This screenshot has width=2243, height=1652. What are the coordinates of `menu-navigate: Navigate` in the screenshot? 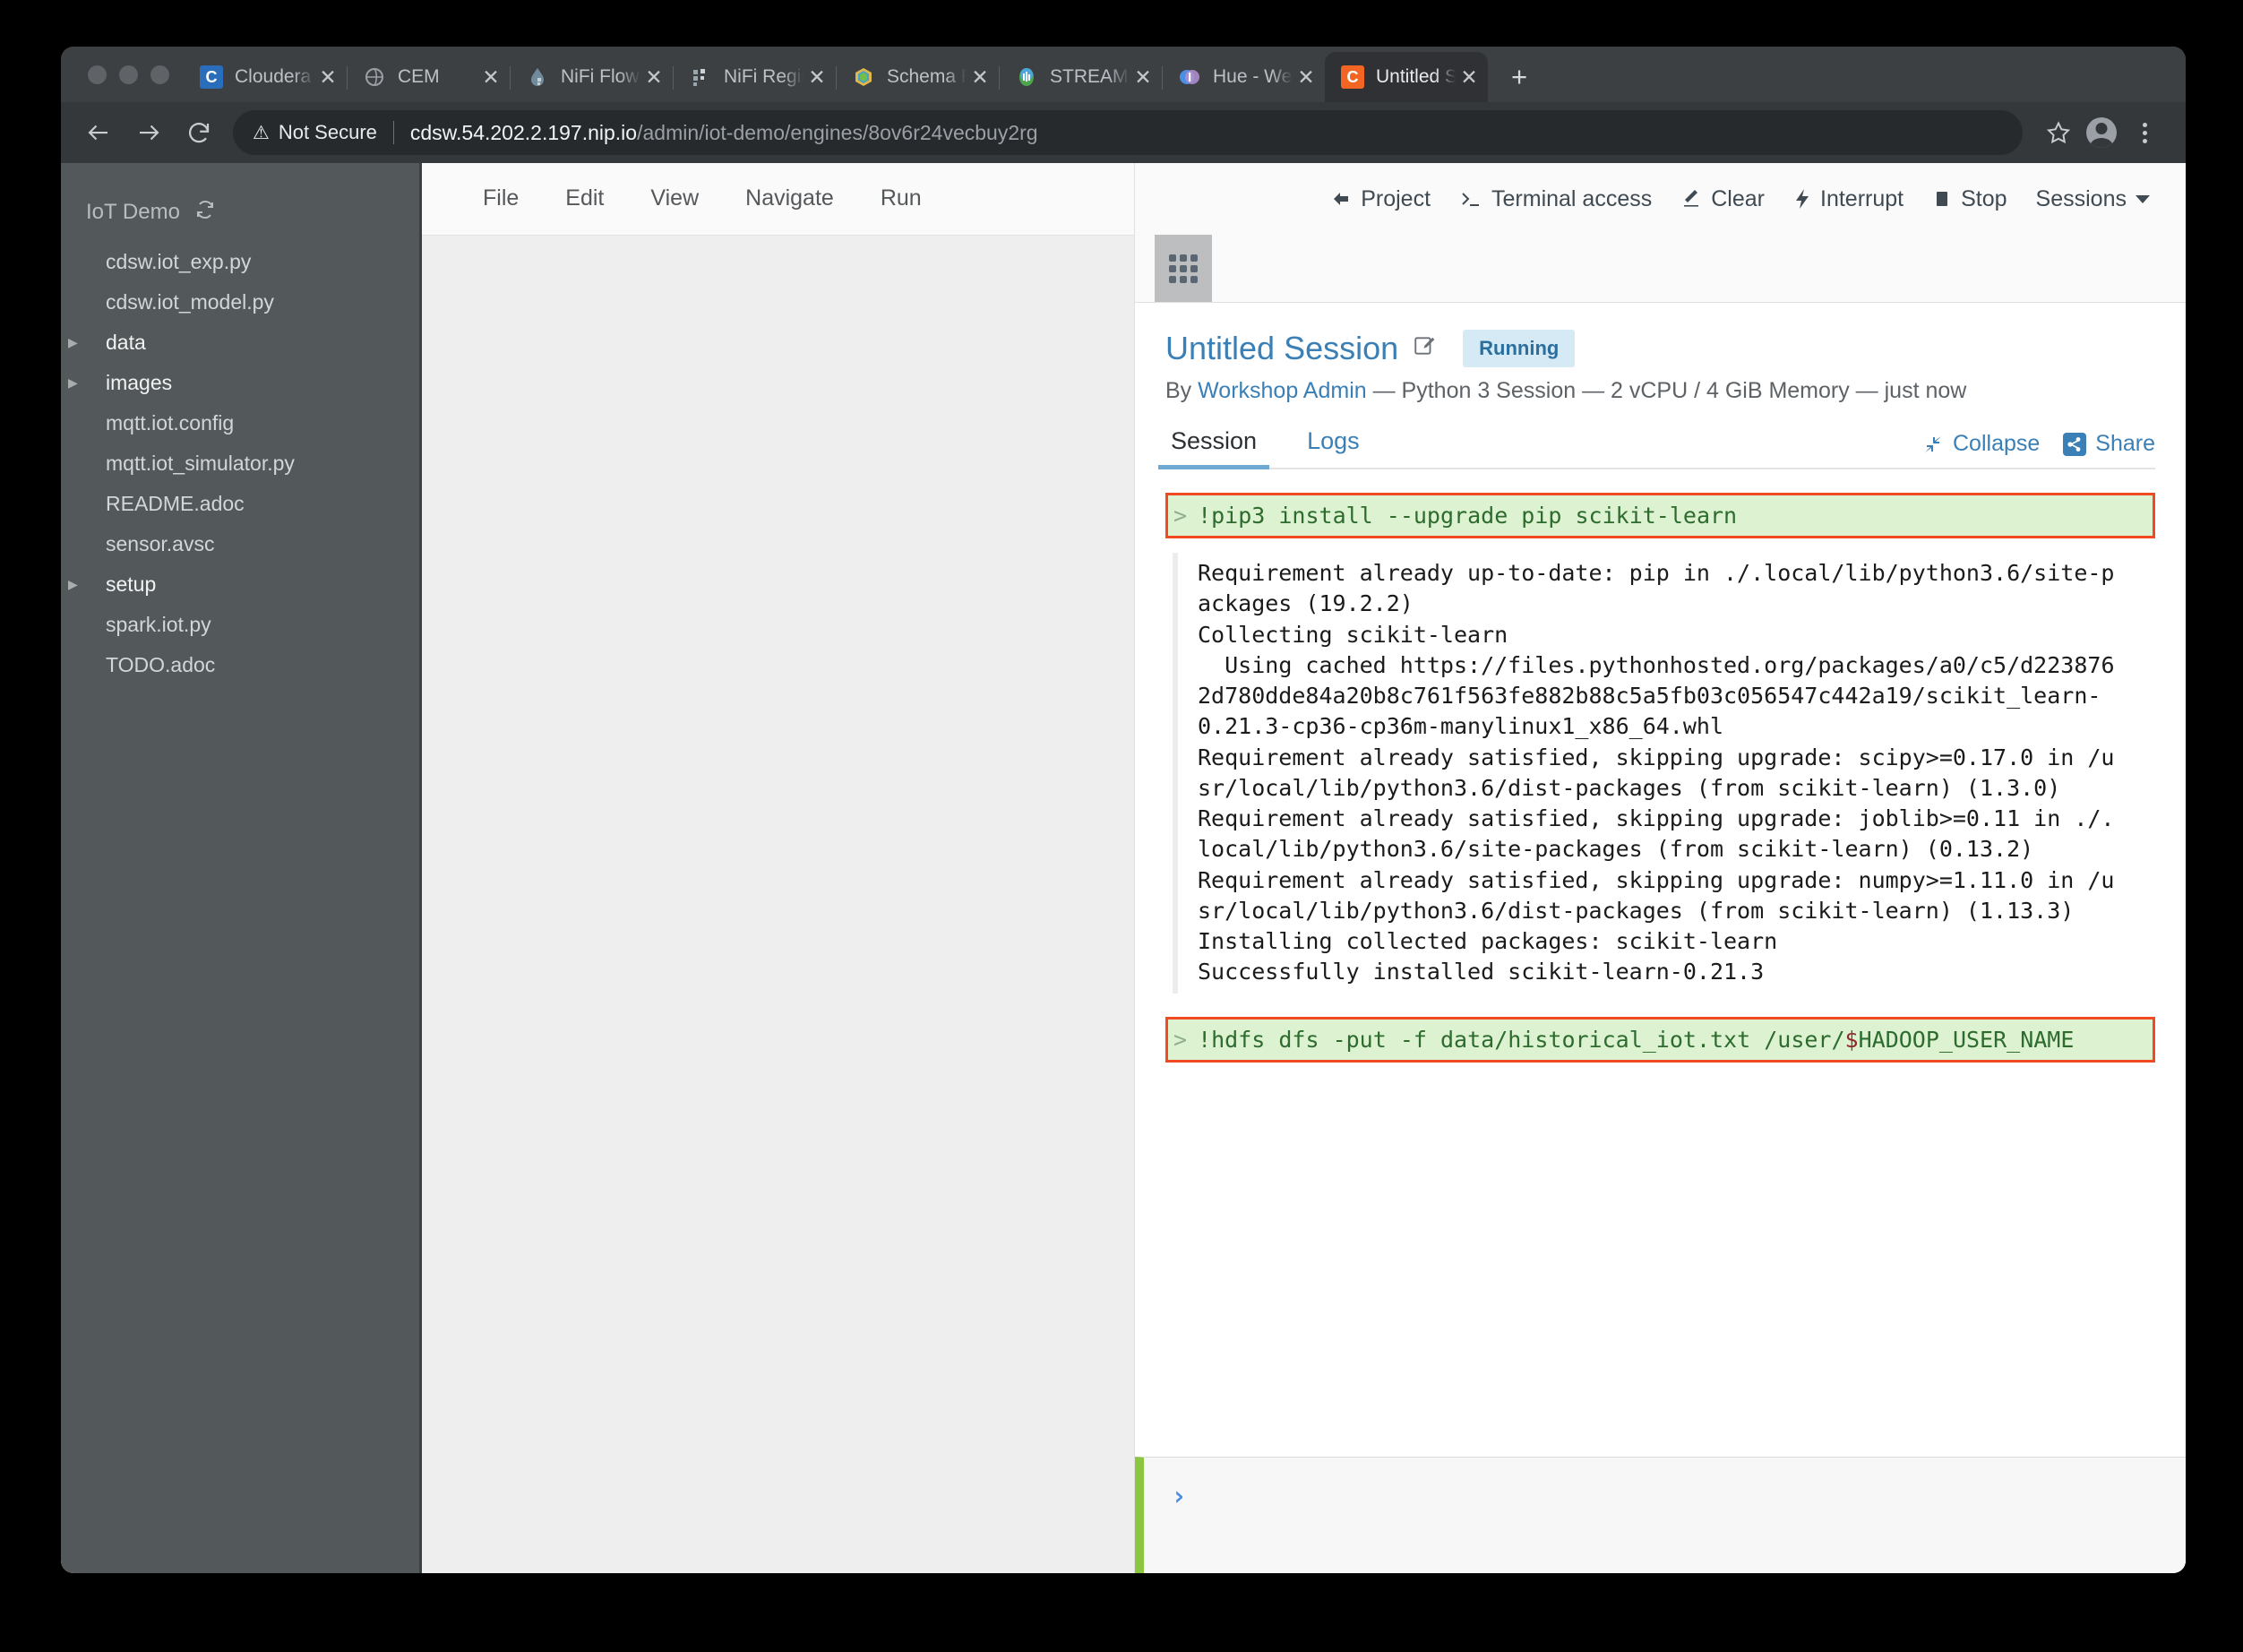 It's located at (790, 198).